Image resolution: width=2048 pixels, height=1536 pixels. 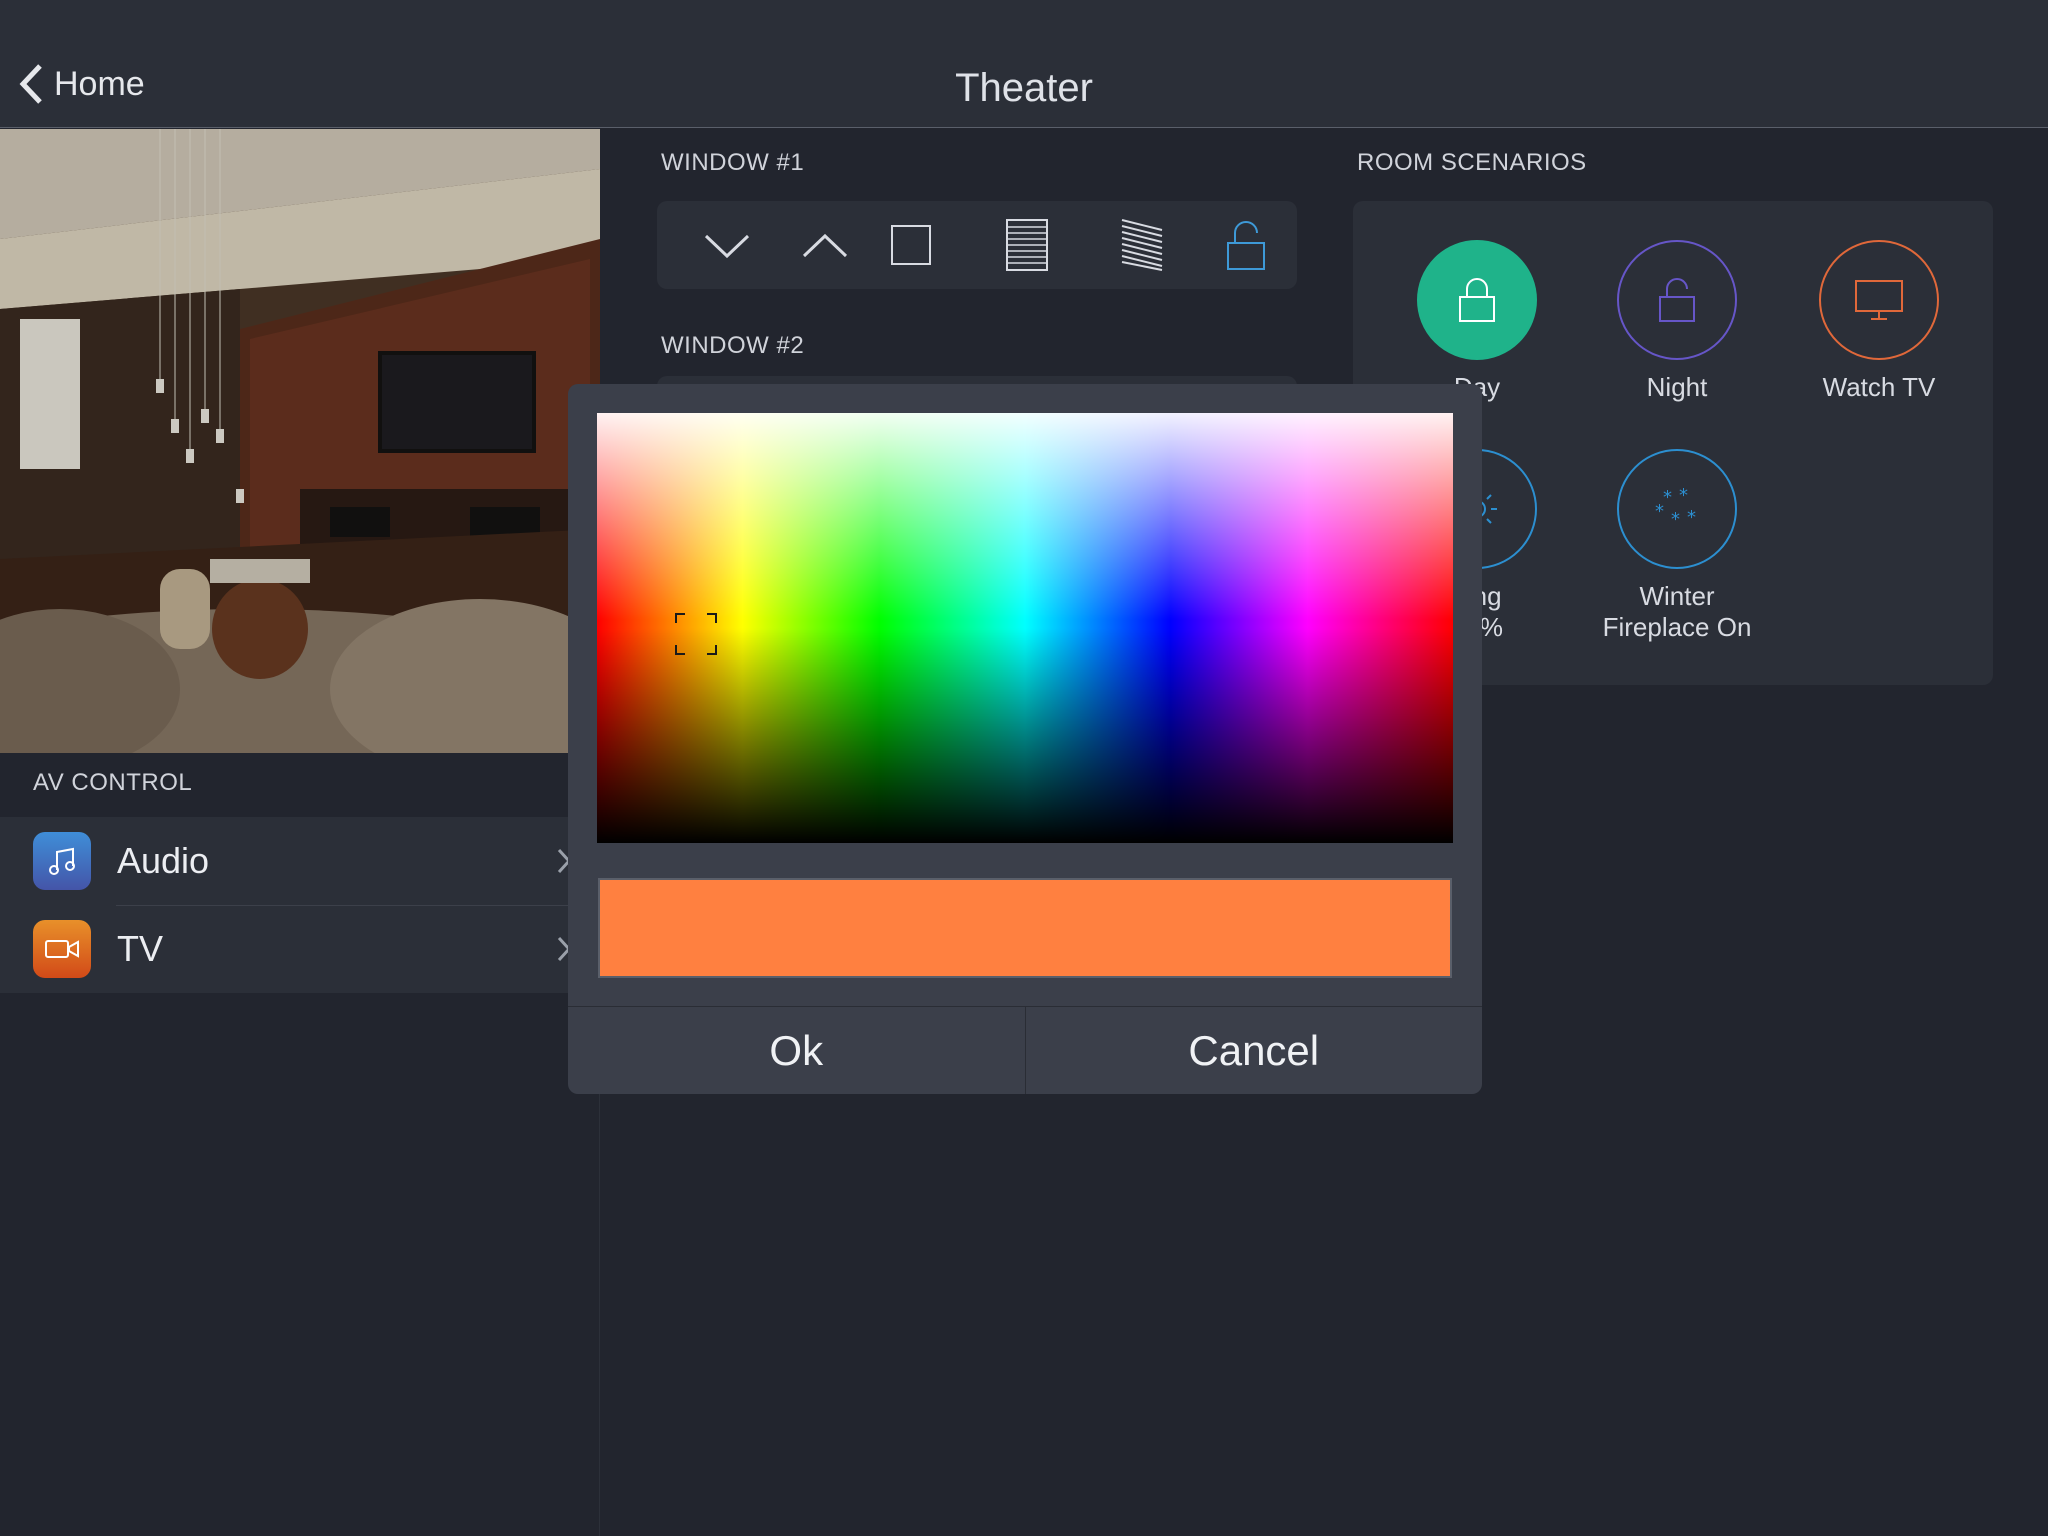 What do you see at coordinates (1024, 88) in the screenshot?
I see `page-title: Theater` at bounding box center [1024, 88].